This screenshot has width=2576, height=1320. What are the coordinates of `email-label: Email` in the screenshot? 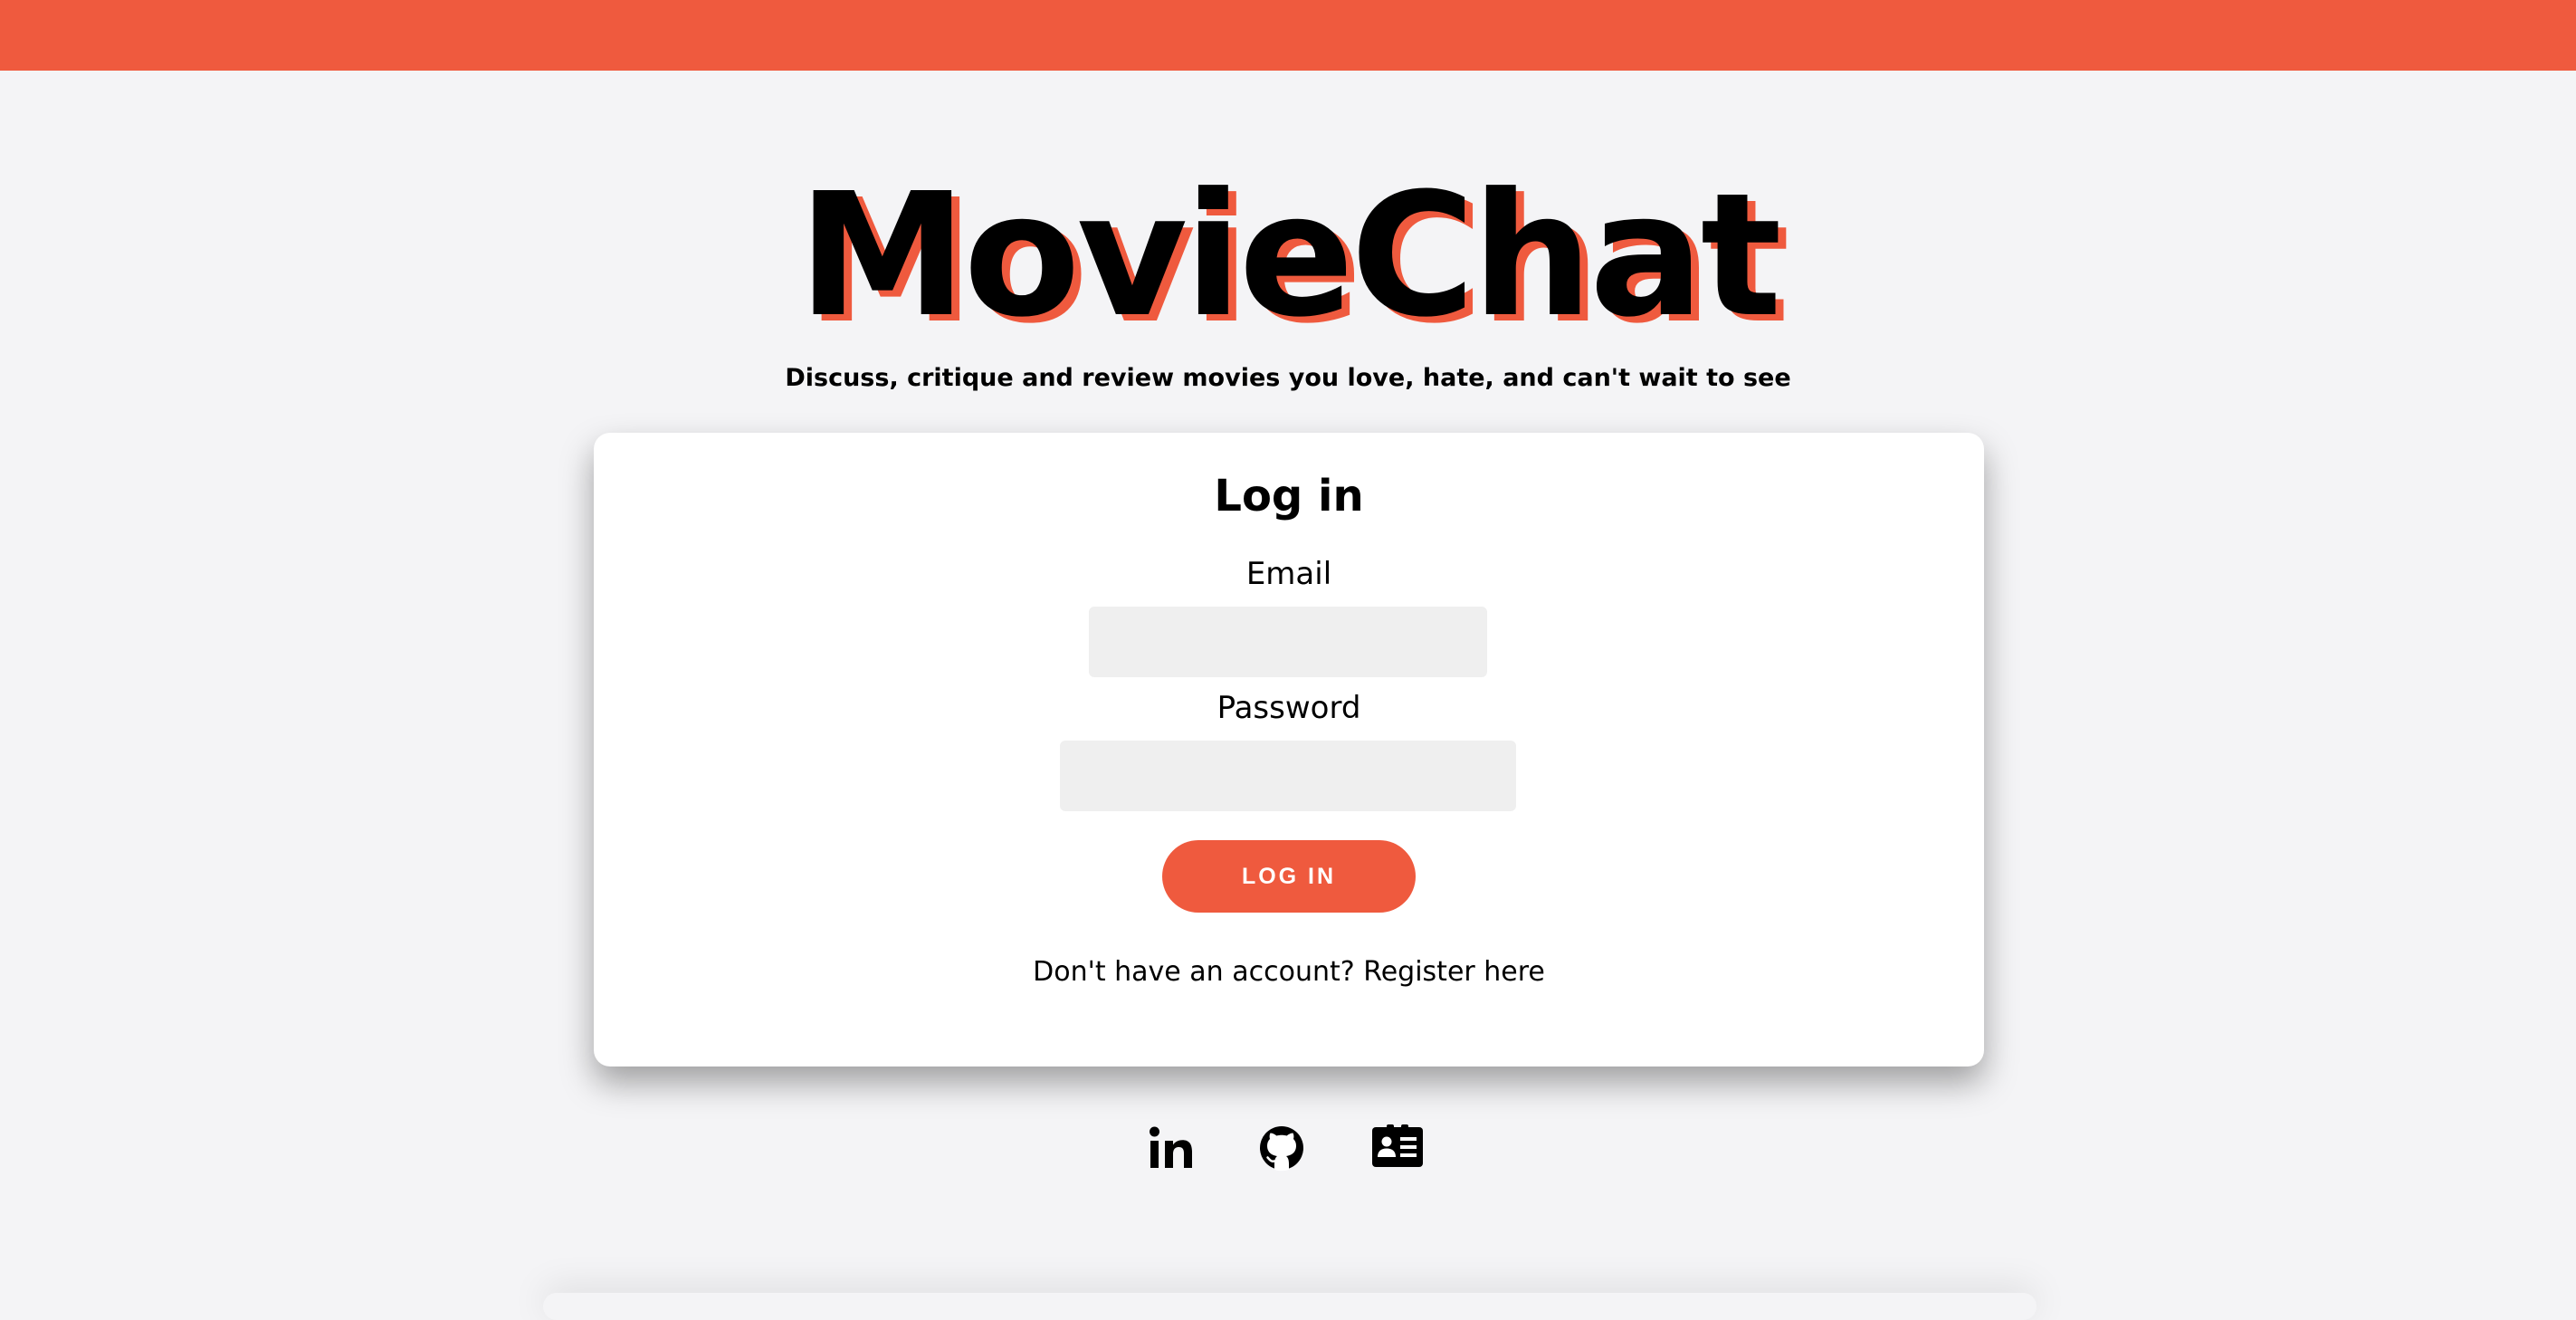 It's located at (1288, 574).